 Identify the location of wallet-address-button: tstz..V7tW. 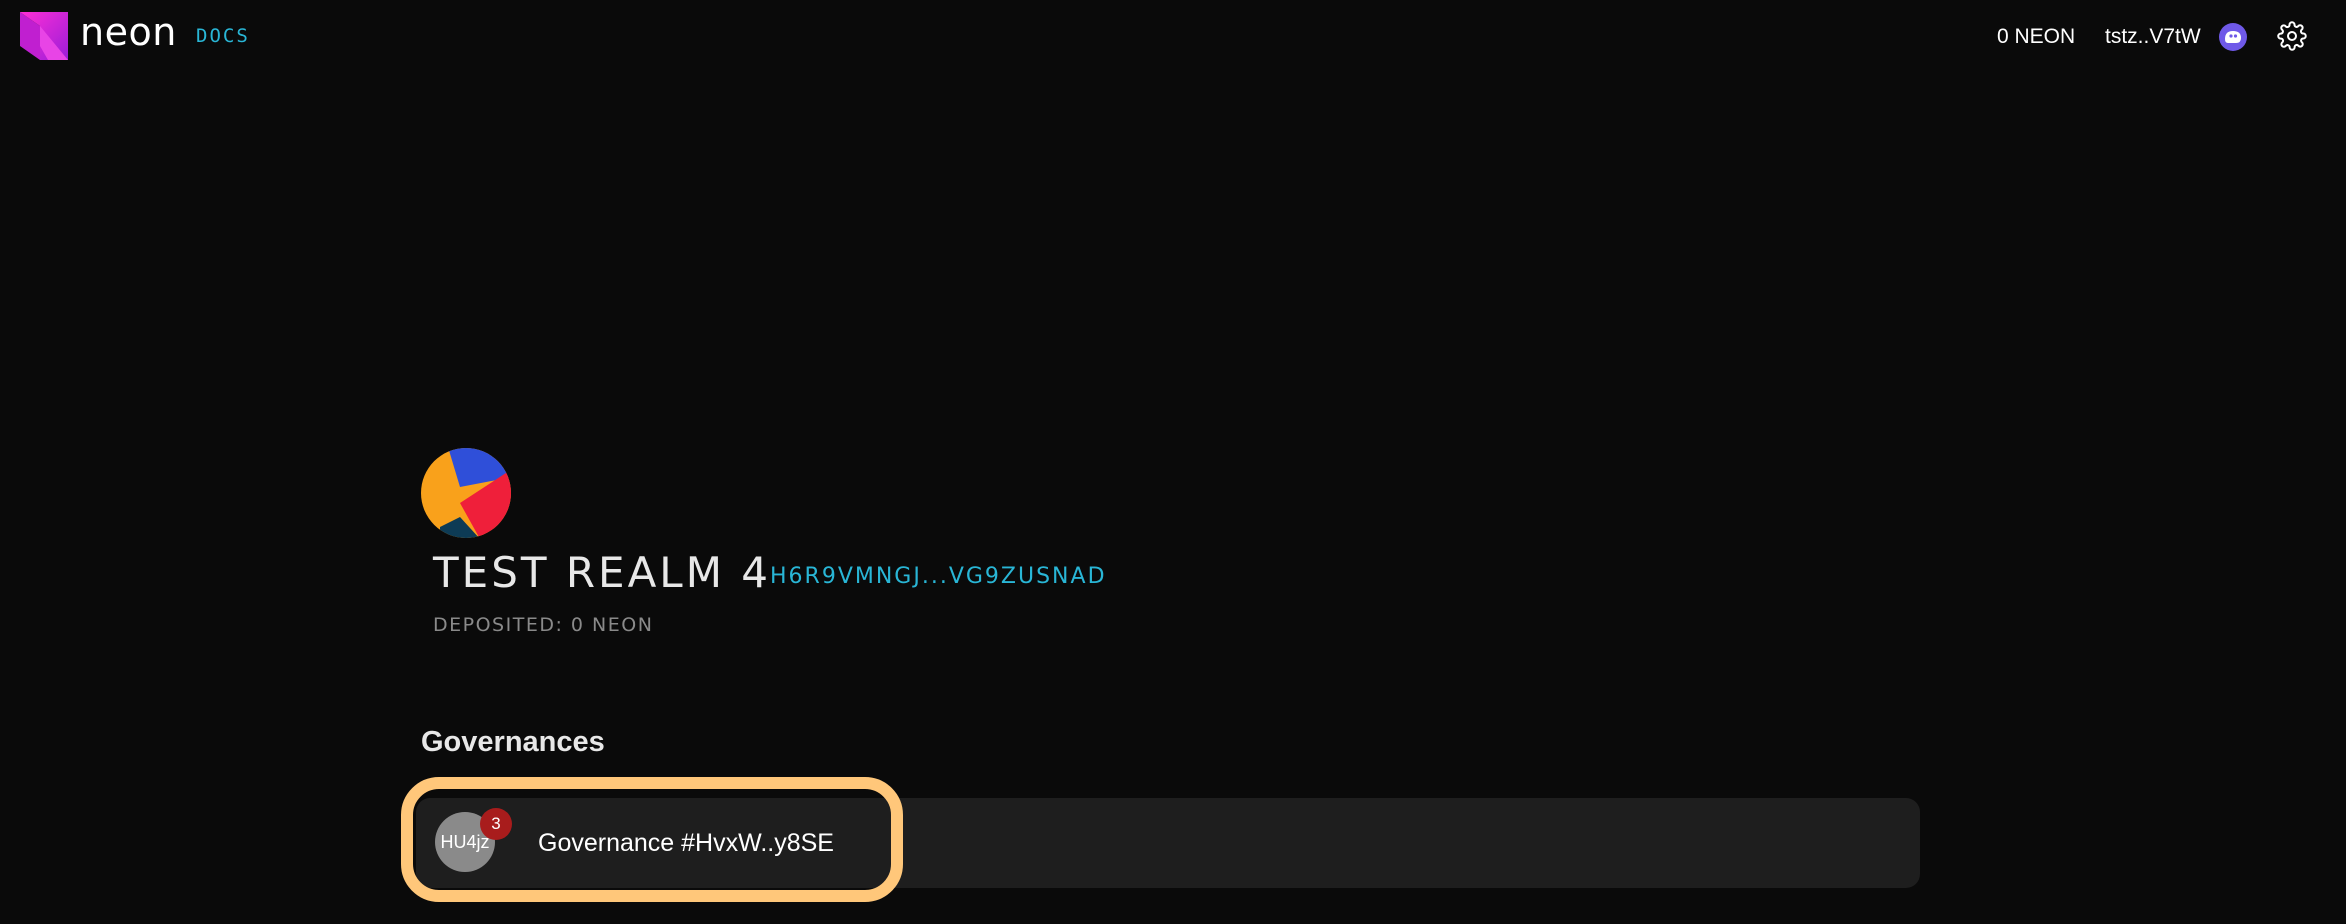
(2153, 37).